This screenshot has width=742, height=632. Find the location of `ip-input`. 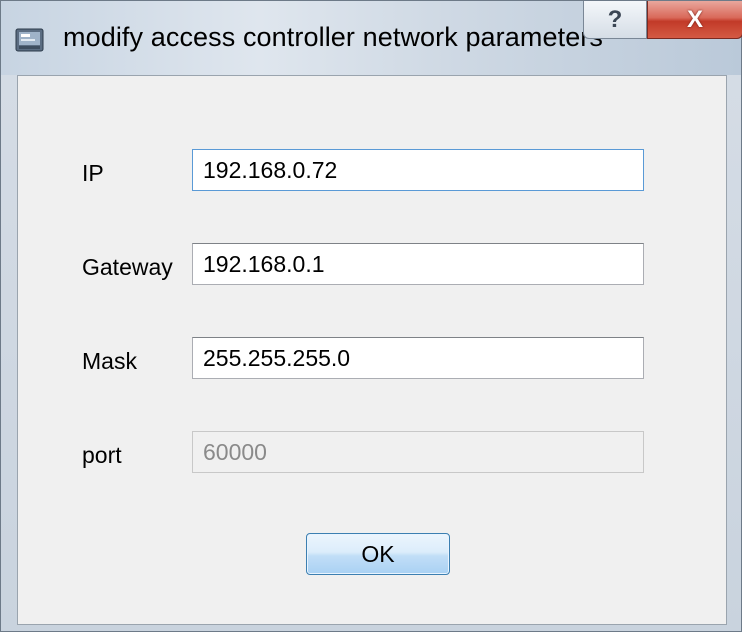

ip-input is located at coordinates (418, 170).